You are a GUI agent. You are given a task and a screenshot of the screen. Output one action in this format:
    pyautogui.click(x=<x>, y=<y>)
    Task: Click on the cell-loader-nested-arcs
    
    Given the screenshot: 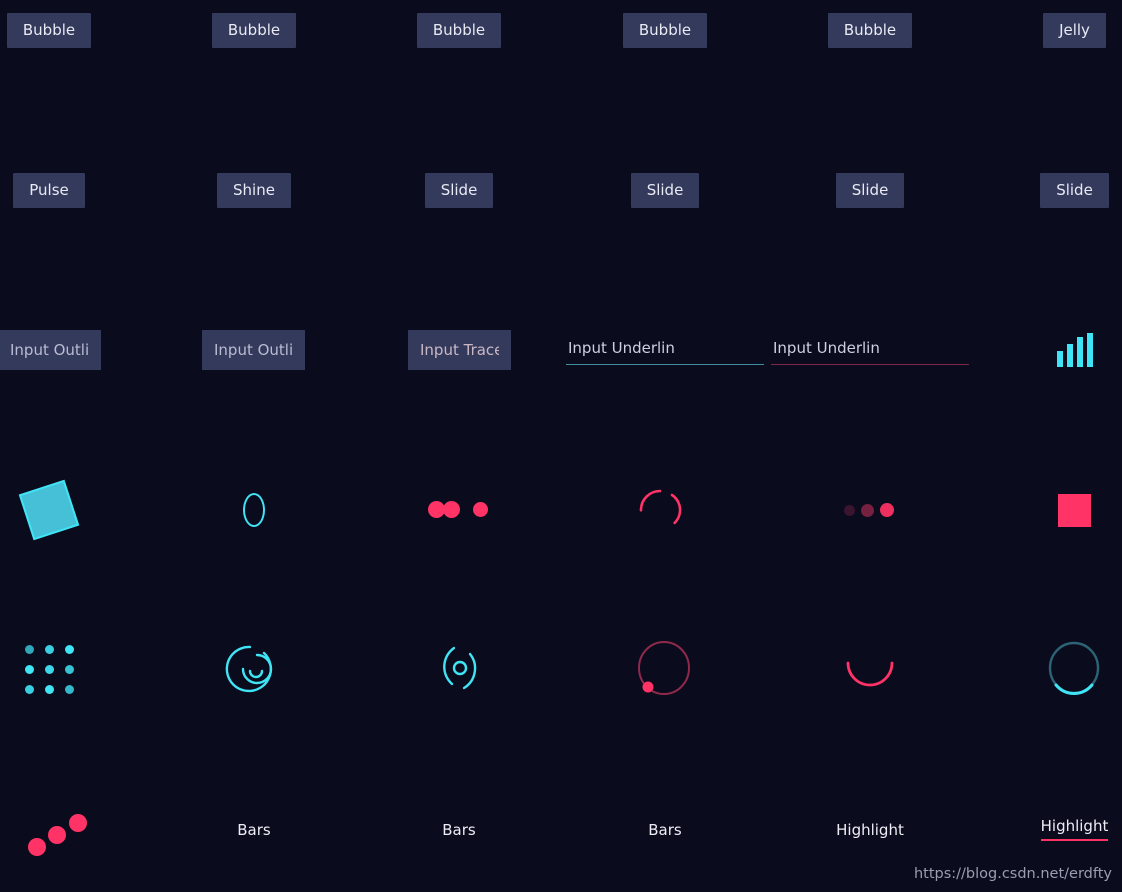 What is the action you would take?
    pyautogui.click(x=254, y=669)
    